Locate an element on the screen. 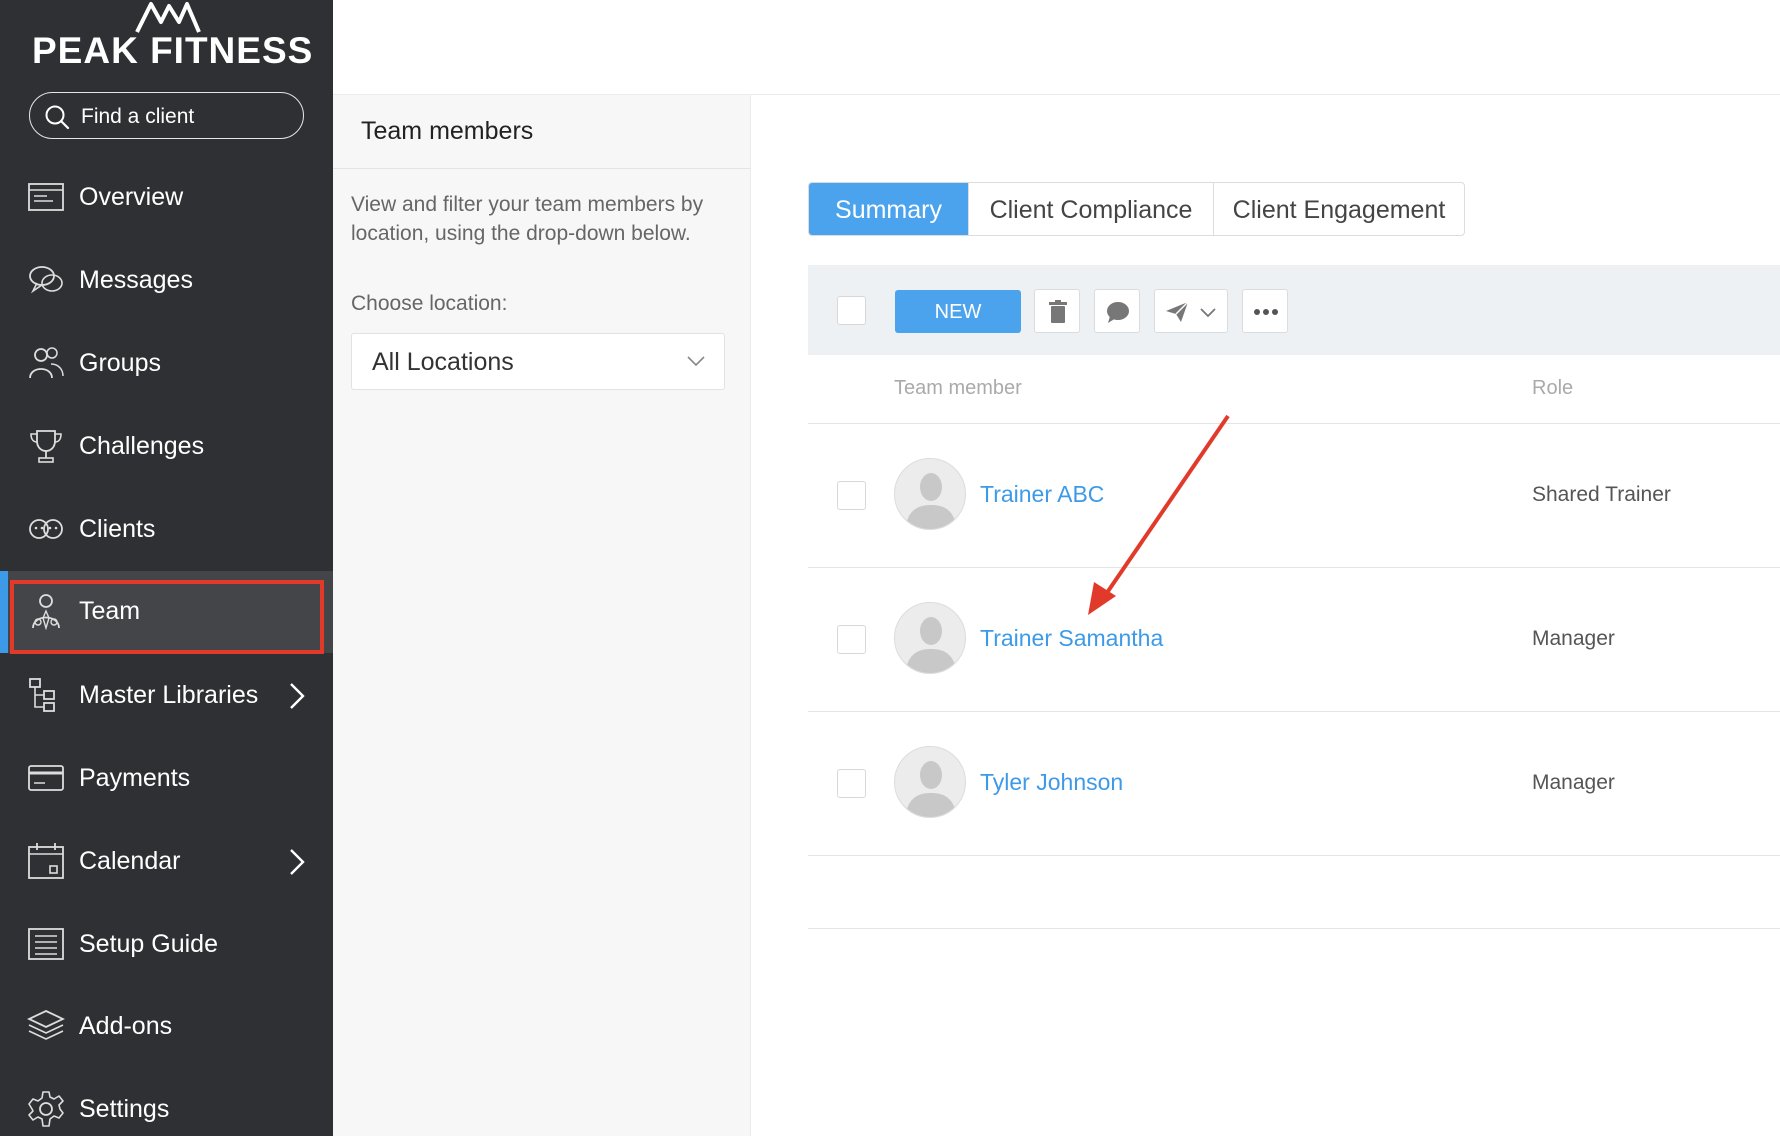 The image size is (1780, 1136). sidebar-item-label: Clients is located at coordinates (117, 529).